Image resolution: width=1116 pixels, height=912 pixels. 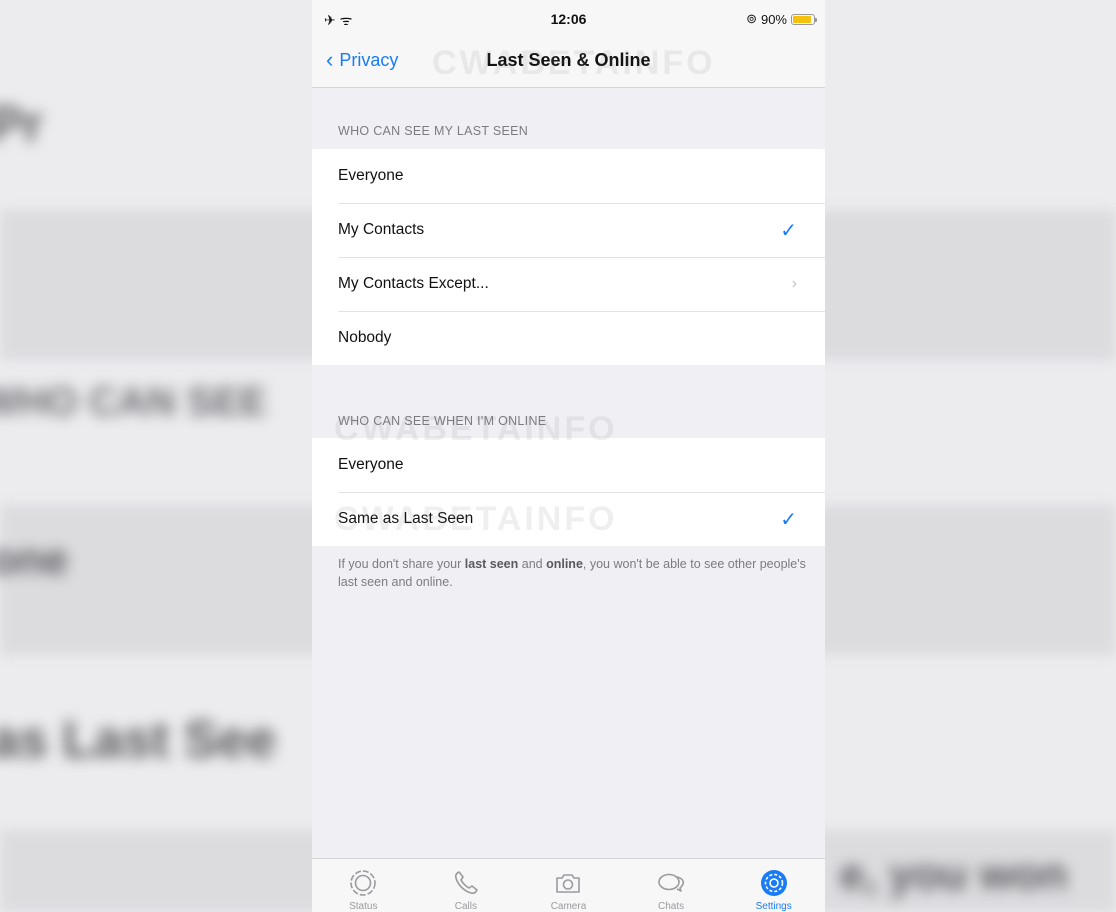 What do you see at coordinates (773, 906) in the screenshot?
I see `tab-label: Settings` at bounding box center [773, 906].